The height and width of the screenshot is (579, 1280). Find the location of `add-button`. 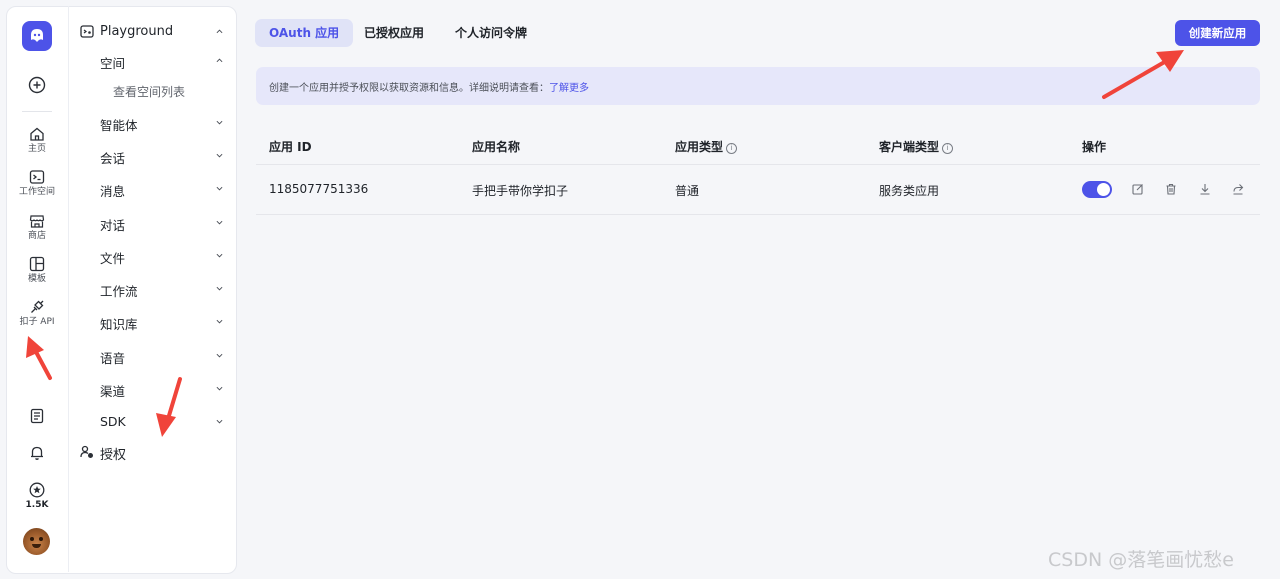

add-button is located at coordinates (37, 85).